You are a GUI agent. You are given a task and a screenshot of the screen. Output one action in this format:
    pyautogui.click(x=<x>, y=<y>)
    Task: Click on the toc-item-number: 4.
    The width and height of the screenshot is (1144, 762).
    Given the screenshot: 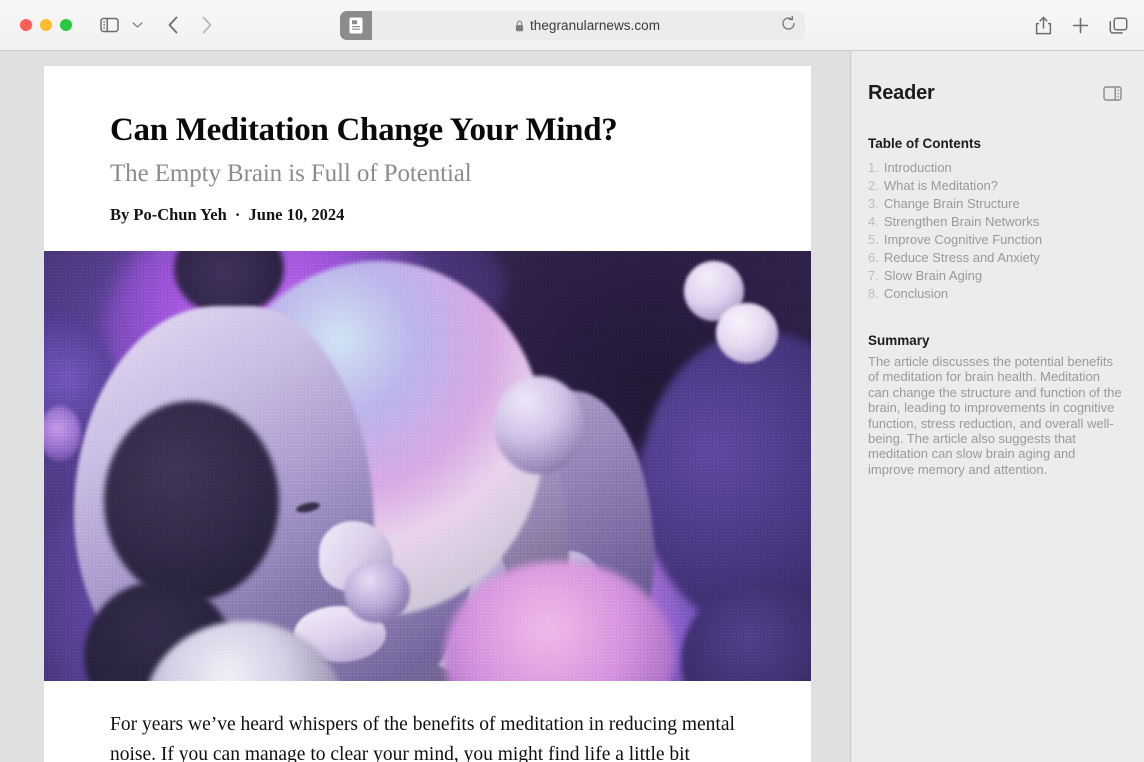 What is the action you would take?
    pyautogui.click(x=873, y=222)
    